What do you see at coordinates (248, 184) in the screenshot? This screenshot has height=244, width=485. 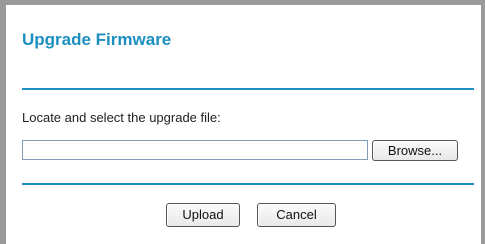 I see `actions-divider` at bounding box center [248, 184].